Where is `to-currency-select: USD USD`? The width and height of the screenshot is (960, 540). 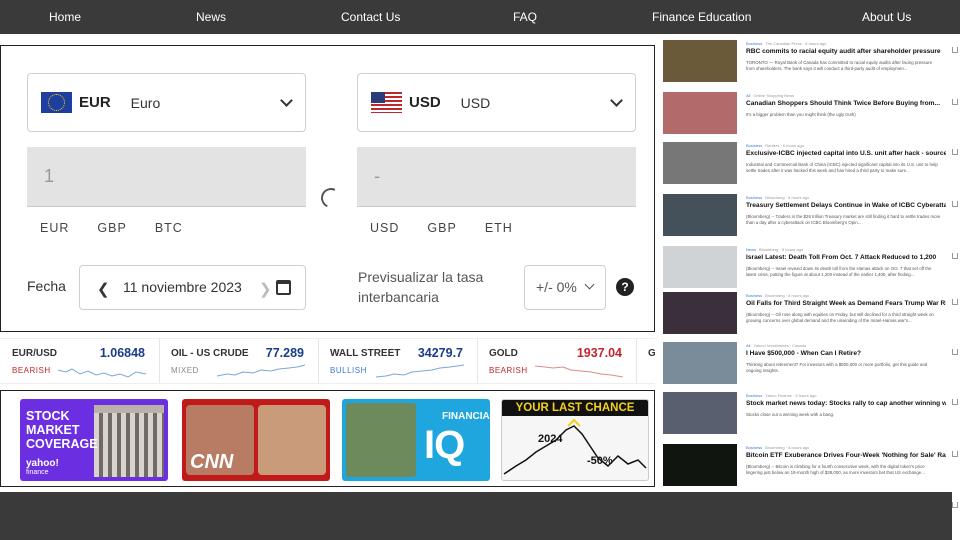 to-currency-select: USD USD is located at coordinates (496, 102).